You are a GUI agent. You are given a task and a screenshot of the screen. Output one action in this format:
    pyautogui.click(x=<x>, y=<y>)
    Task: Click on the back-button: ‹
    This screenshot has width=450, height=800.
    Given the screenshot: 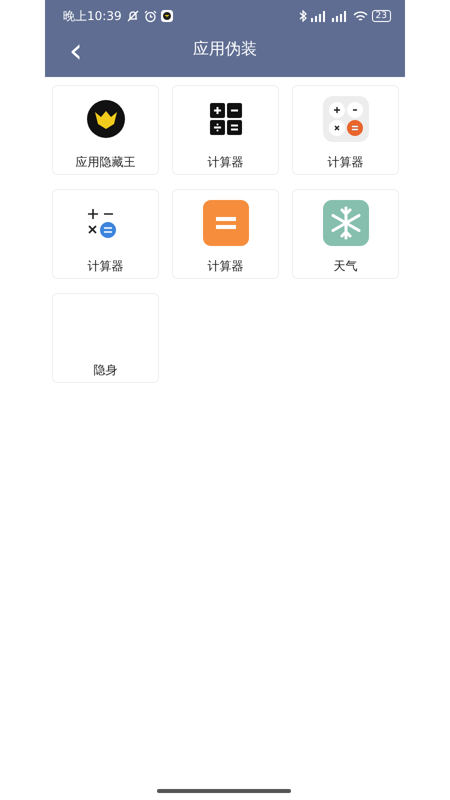 What is the action you would take?
    pyautogui.click(x=76, y=51)
    